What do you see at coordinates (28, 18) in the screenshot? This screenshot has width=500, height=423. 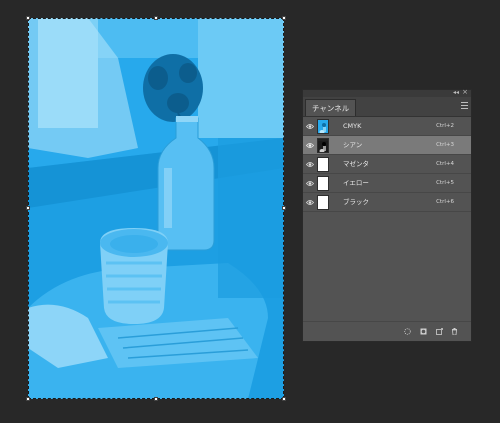 I see `transform-handle-top-left` at bounding box center [28, 18].